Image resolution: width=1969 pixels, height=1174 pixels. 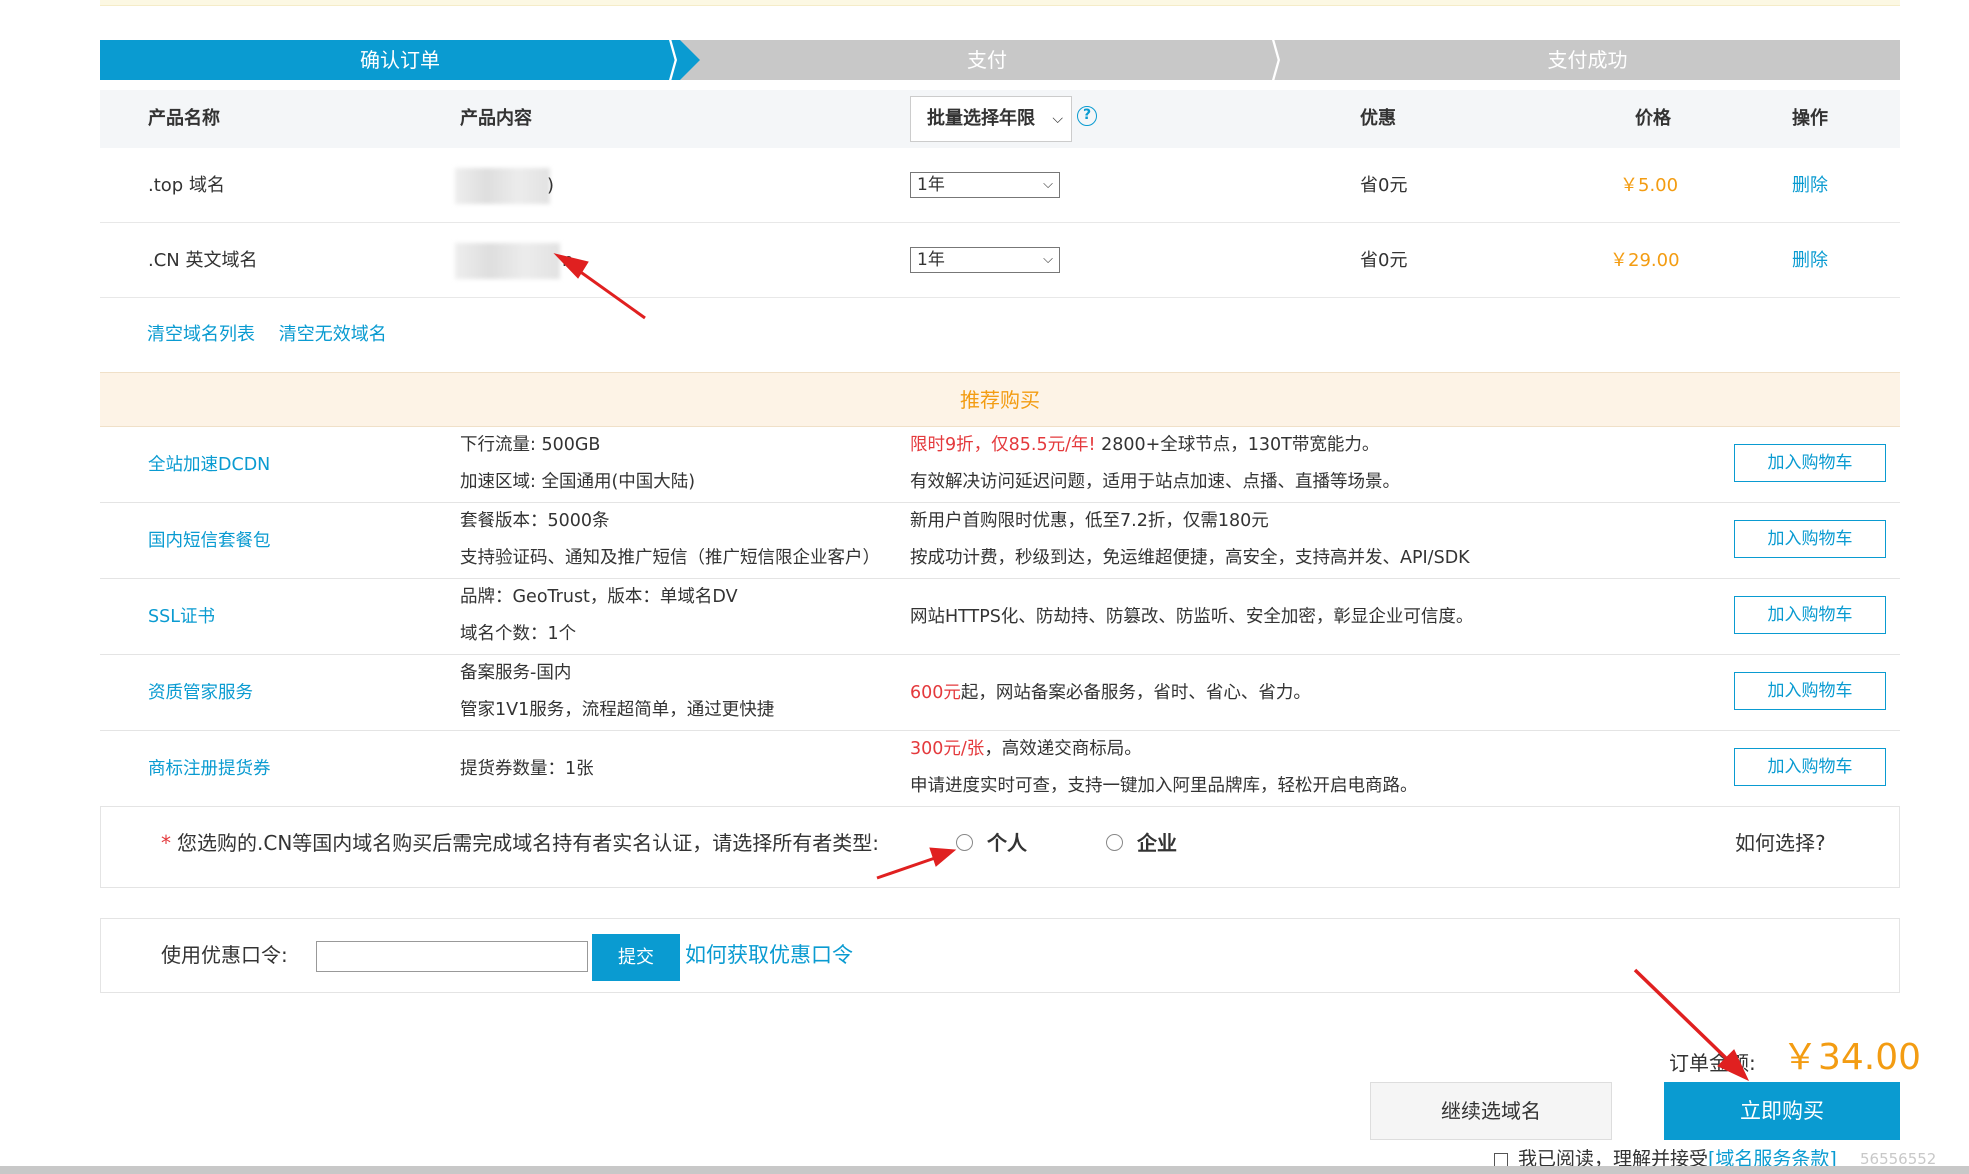 What do you see at coordinates (1780, 843) in the screenshot?
I see `how-to-choose-link: 如何选择?` at bounding box center [1780, 843].